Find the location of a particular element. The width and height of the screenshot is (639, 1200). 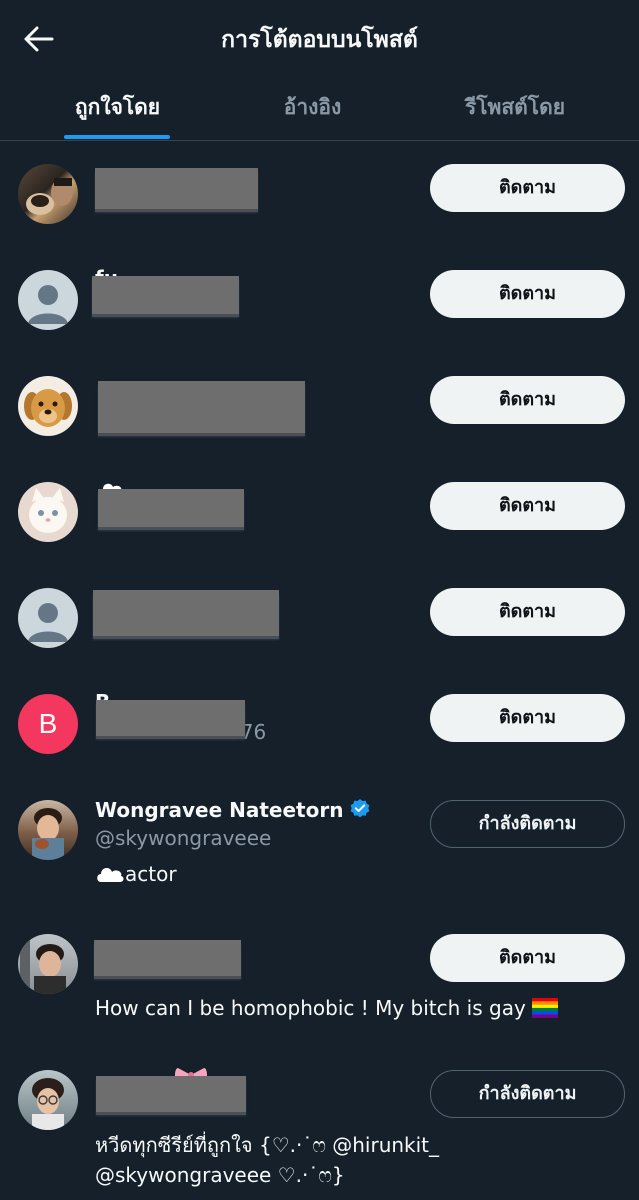

cat-photo-icon is located at coordinates (48, 510).